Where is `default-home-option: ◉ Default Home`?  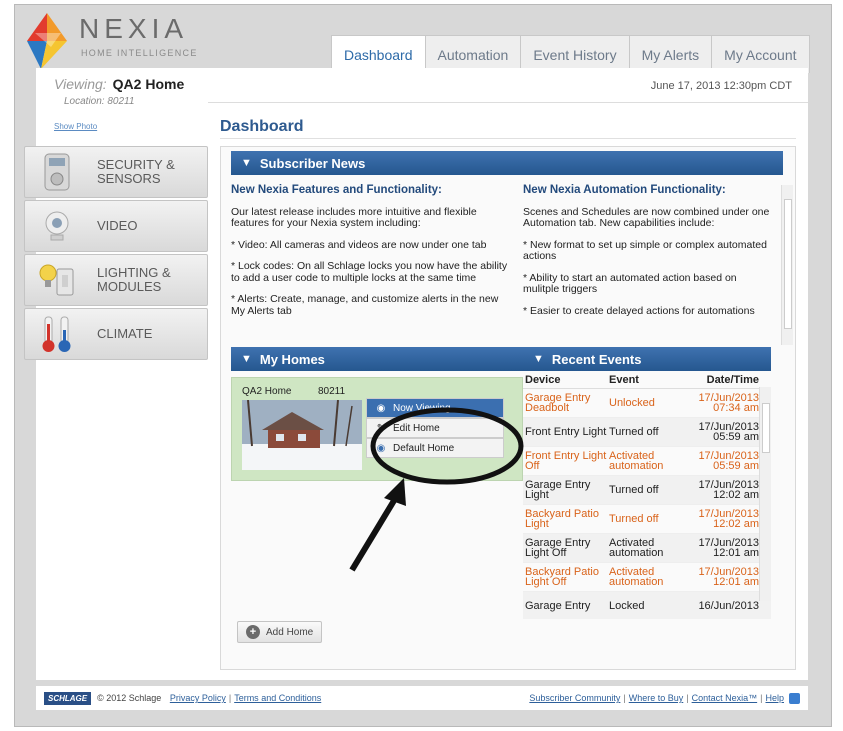
default-home-option: ◉ Default Home is located at coordinates (435, 448).